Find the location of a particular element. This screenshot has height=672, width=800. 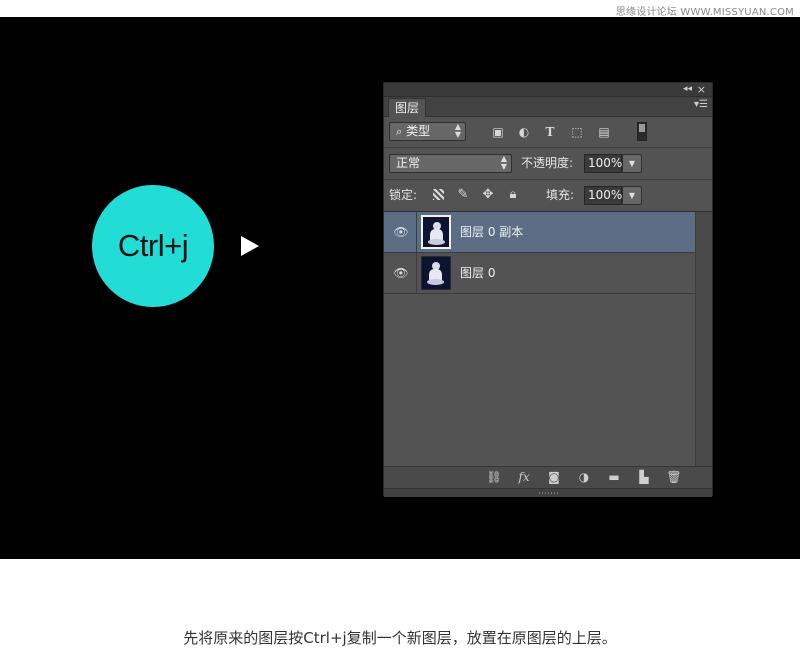

lock-all-icon: 🔒︎ is located at coordinates (513, 195).